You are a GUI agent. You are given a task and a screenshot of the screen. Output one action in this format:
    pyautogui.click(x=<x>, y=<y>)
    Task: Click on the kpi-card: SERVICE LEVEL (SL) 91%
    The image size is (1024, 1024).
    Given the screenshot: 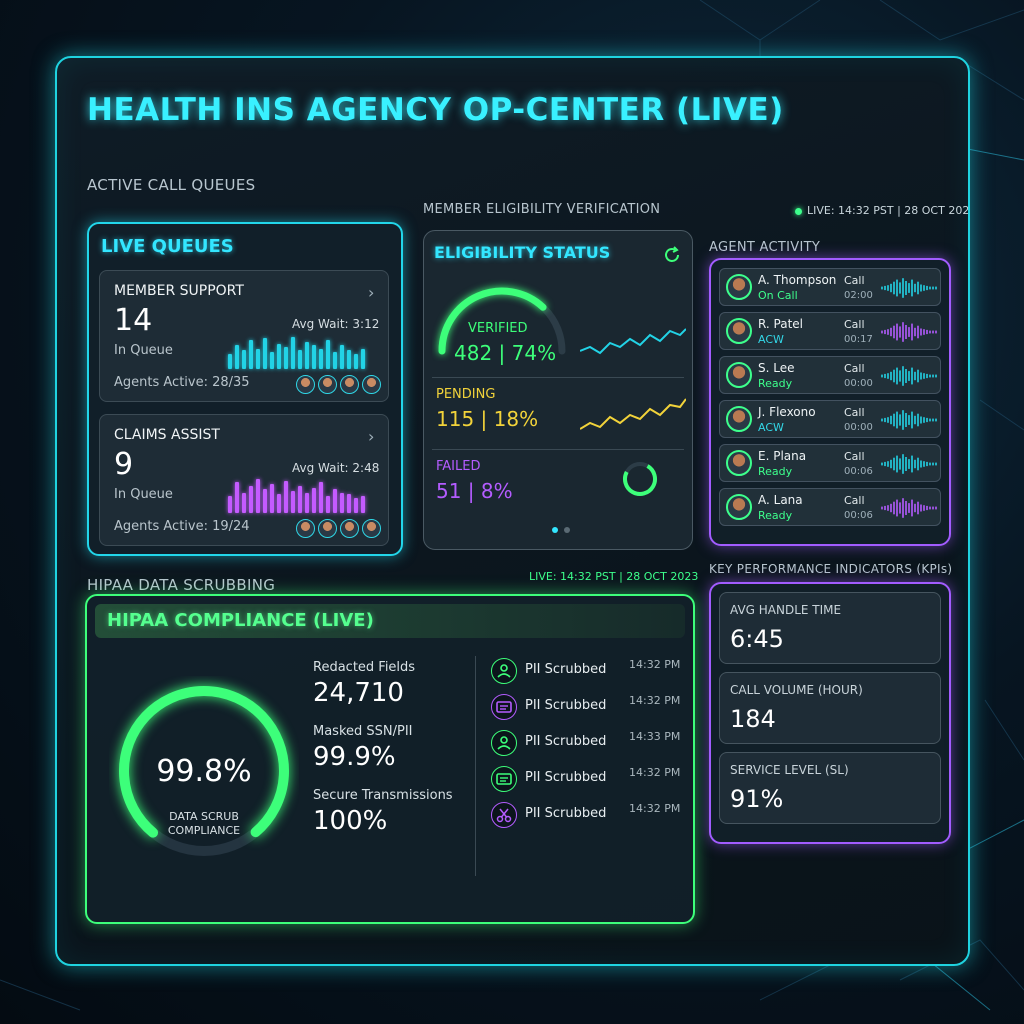 What is the action you would take?
    pyautogui.click(x=830, y=788)
    